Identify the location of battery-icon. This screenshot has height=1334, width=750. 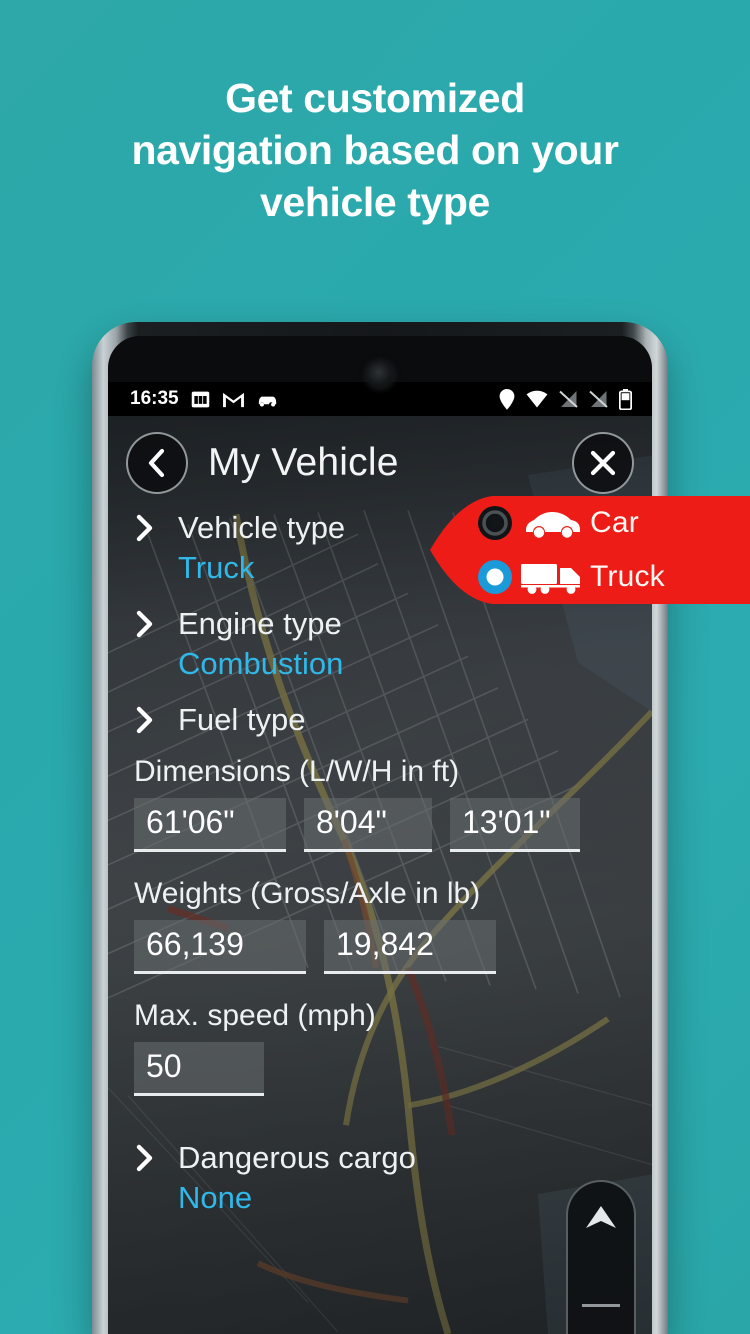
(625, 399).